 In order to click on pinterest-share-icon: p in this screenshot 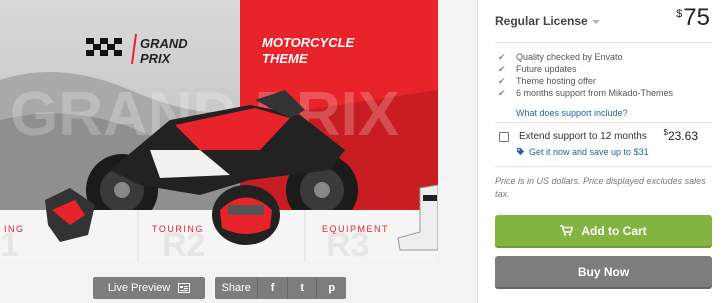, I will do `click(331, 288)`.